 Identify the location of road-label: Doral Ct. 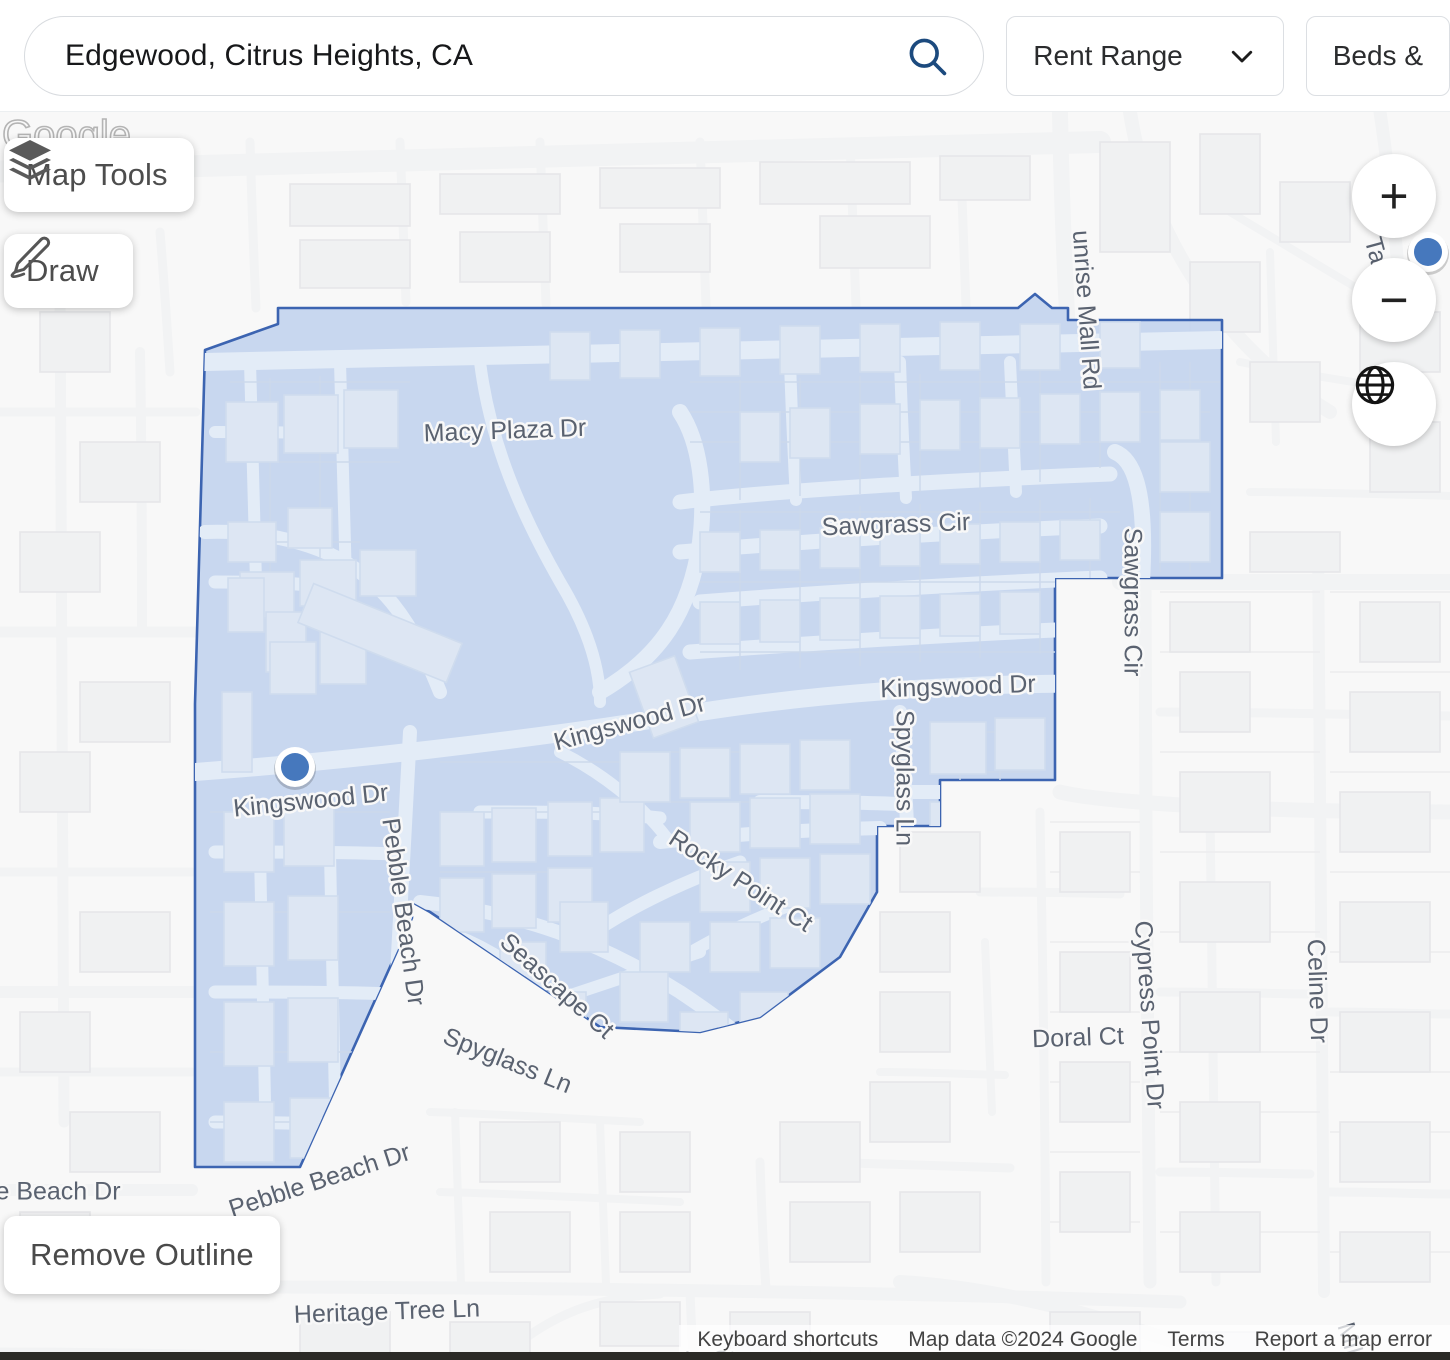
(1078, 1037).